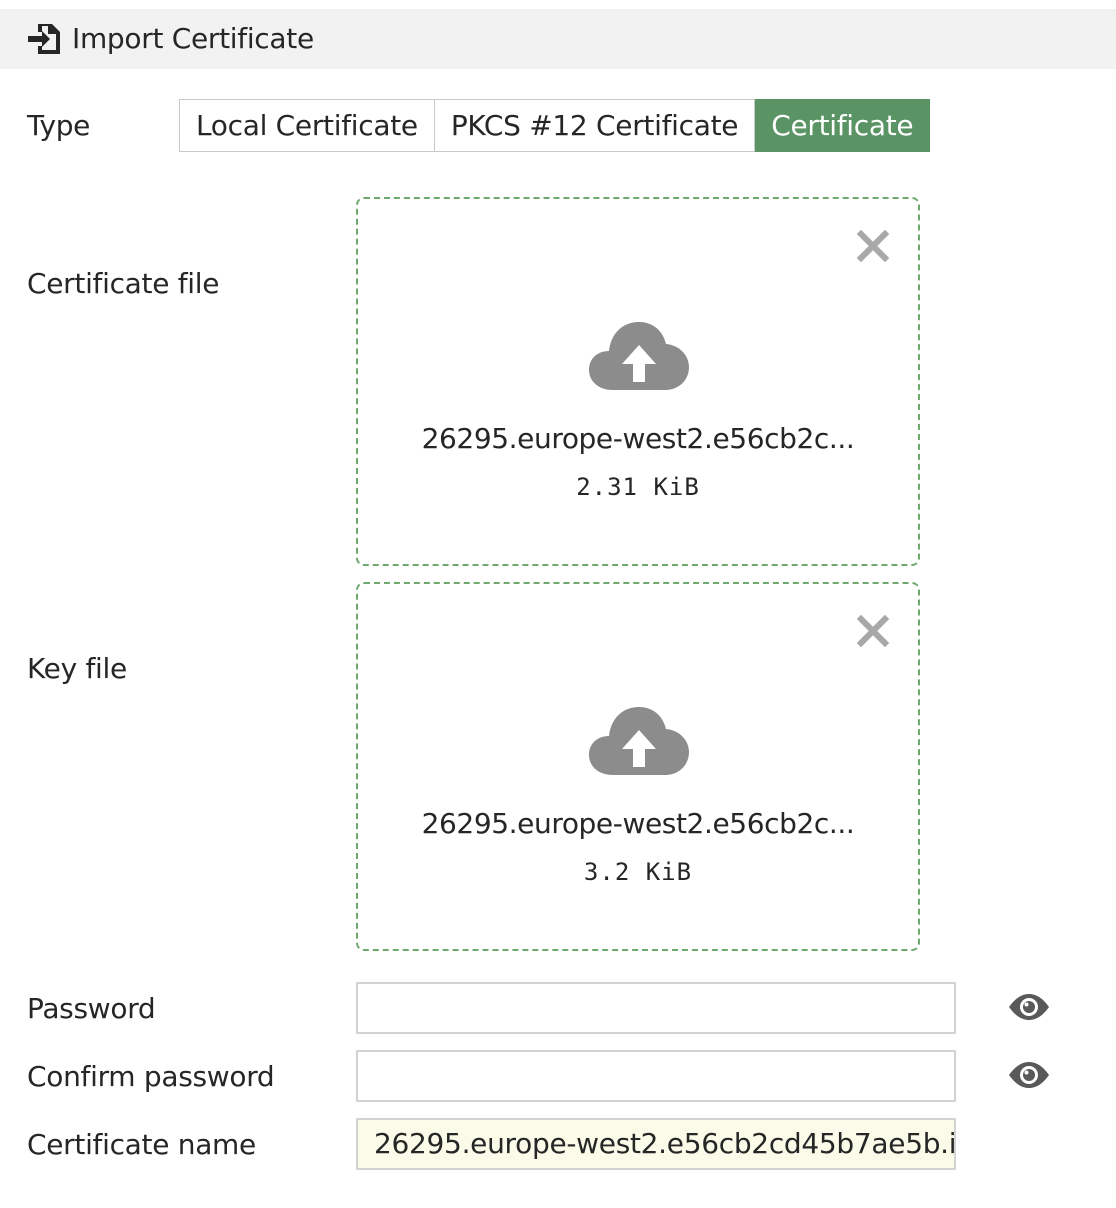  What do you see at coordinates (123, 283) in the screenshot?
I see `certificate-file-label: Certificate file` at bounding box center [123, 283].